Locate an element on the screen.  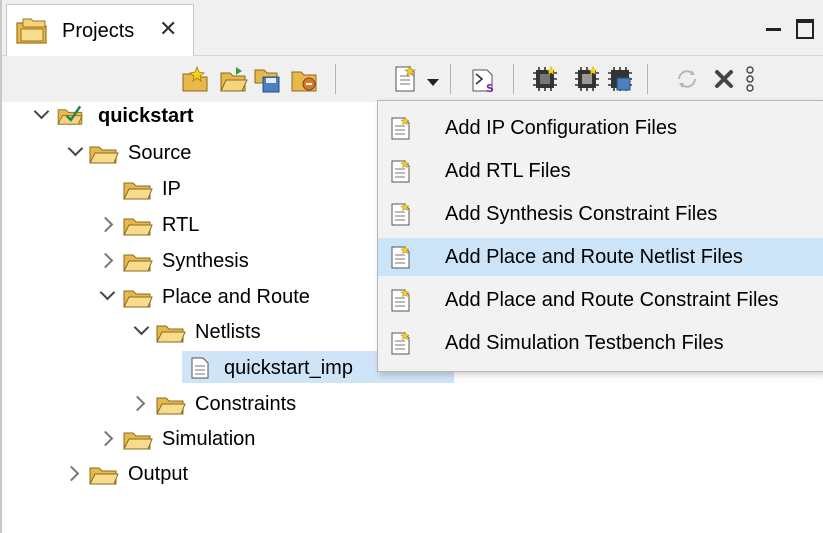
file-icon is located at coordinates (200, 368).